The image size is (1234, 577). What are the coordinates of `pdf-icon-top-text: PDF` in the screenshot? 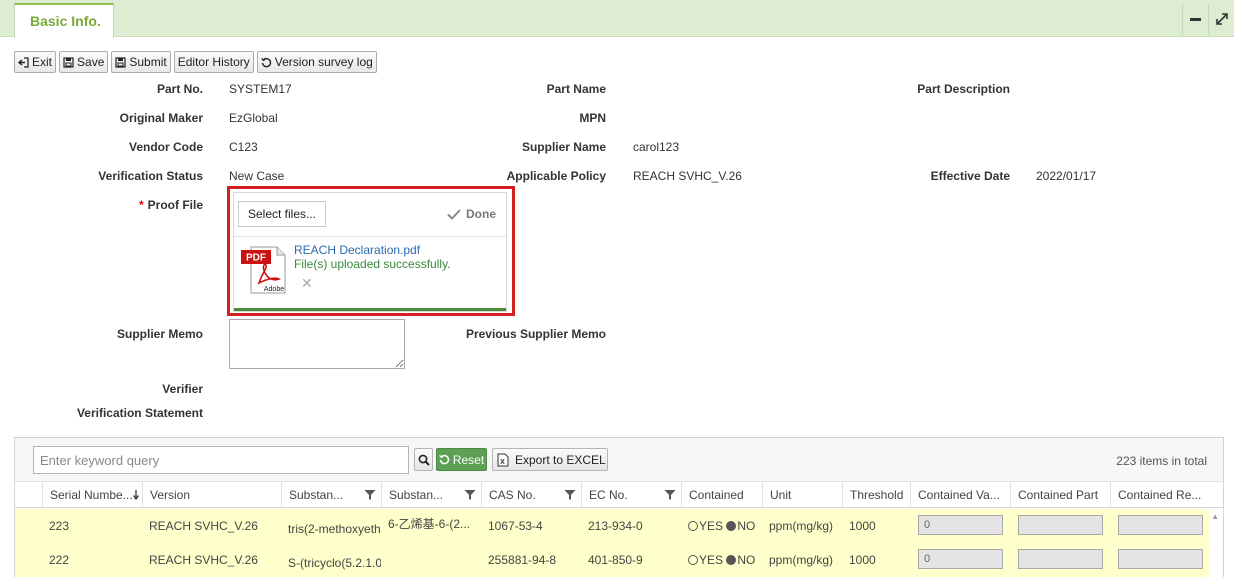 It's located at (256, 258).